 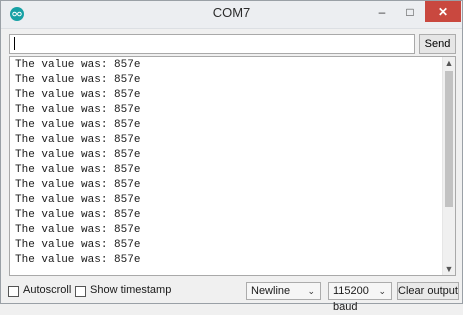 I want to click on autoscroll-checkbox, so click(x=13, y=291).